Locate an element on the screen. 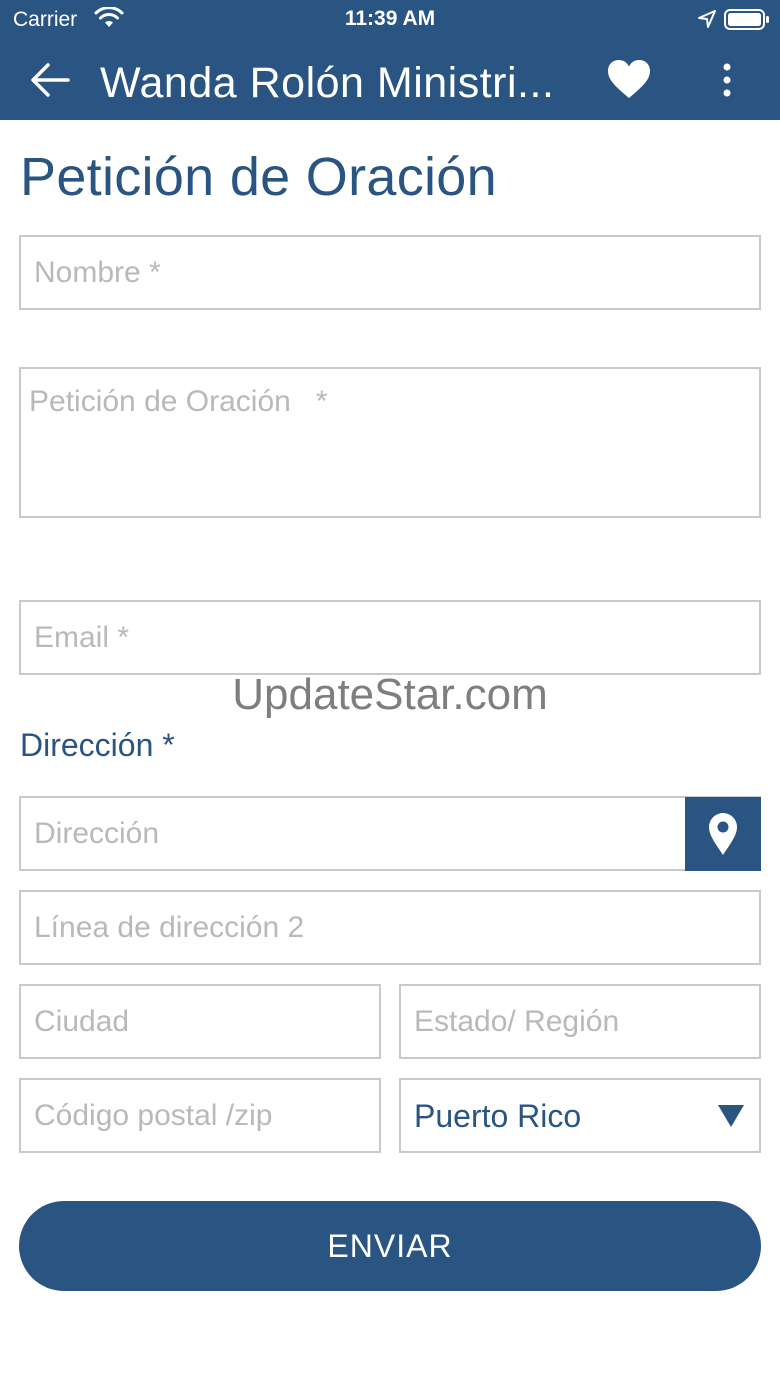 Image resolution: width=780 pixels, height=1387 pixels. clock: 11:39 AM is located at coordinates (390, 18).